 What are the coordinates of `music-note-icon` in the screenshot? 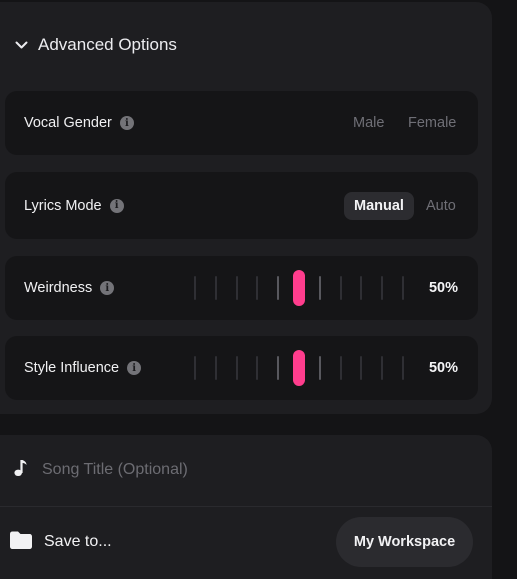 It's located at (21, 470).